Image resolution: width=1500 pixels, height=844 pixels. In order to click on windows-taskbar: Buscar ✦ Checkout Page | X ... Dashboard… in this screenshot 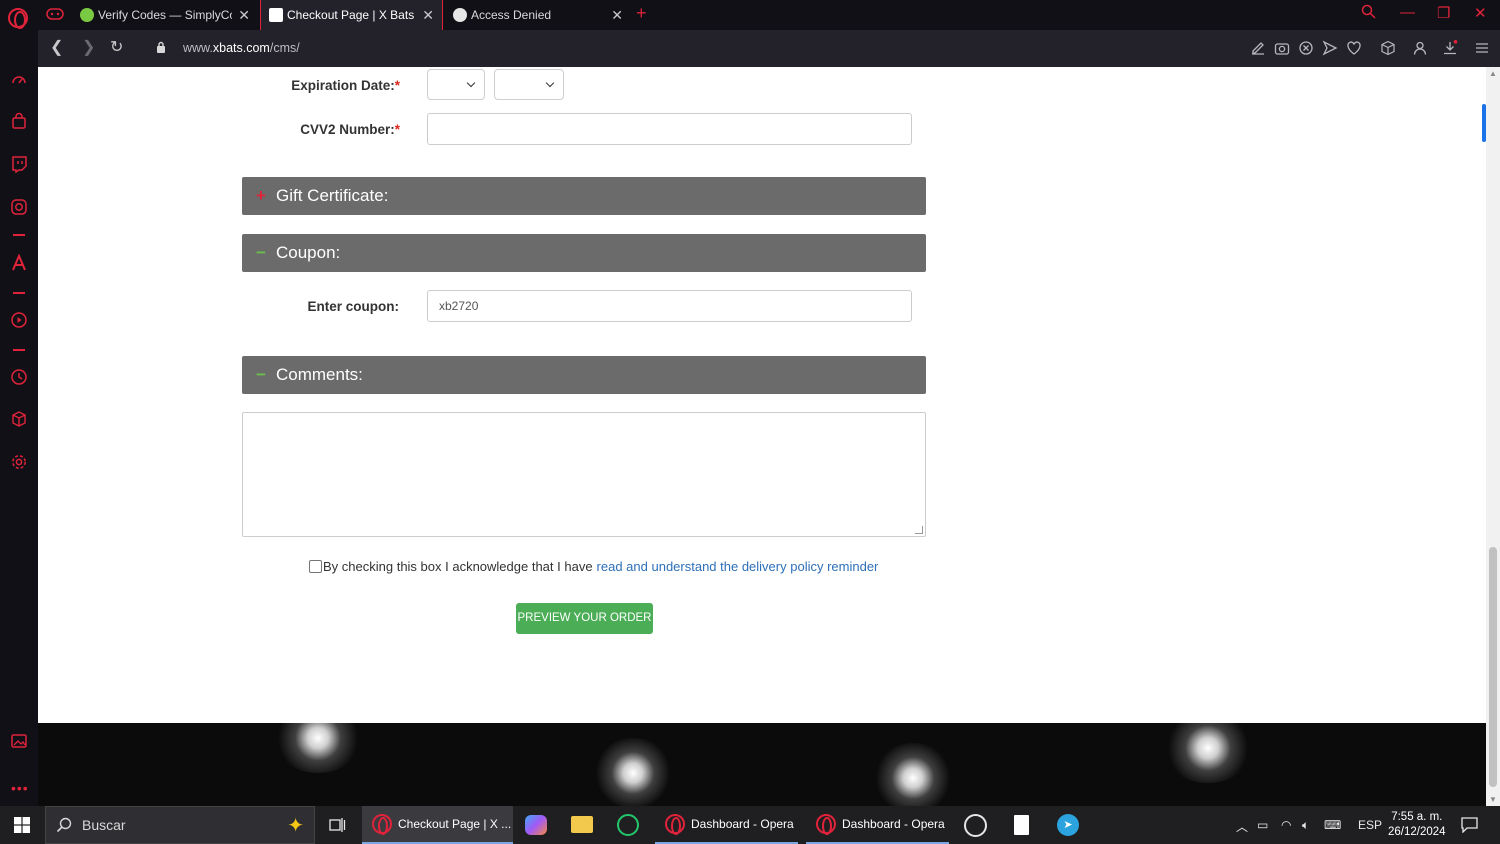, I will do `click(750, 825)`.